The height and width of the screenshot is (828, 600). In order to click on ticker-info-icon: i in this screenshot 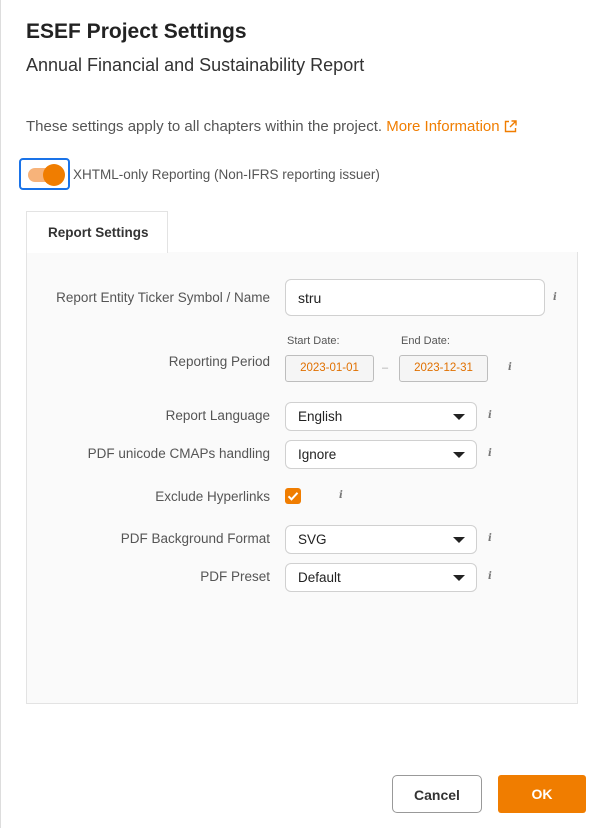, I will do `click(555, 297)`.